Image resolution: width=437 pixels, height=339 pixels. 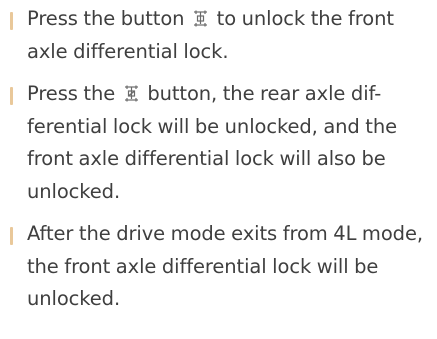 I want to click on front-differential-lock-icon, so click(x=200, y=18).